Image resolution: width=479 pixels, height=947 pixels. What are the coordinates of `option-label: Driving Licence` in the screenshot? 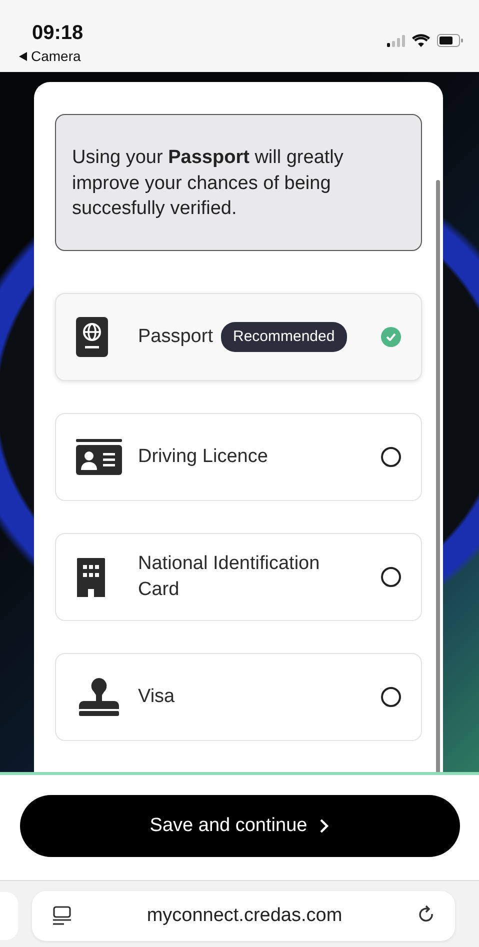 It's located at (203, 457).